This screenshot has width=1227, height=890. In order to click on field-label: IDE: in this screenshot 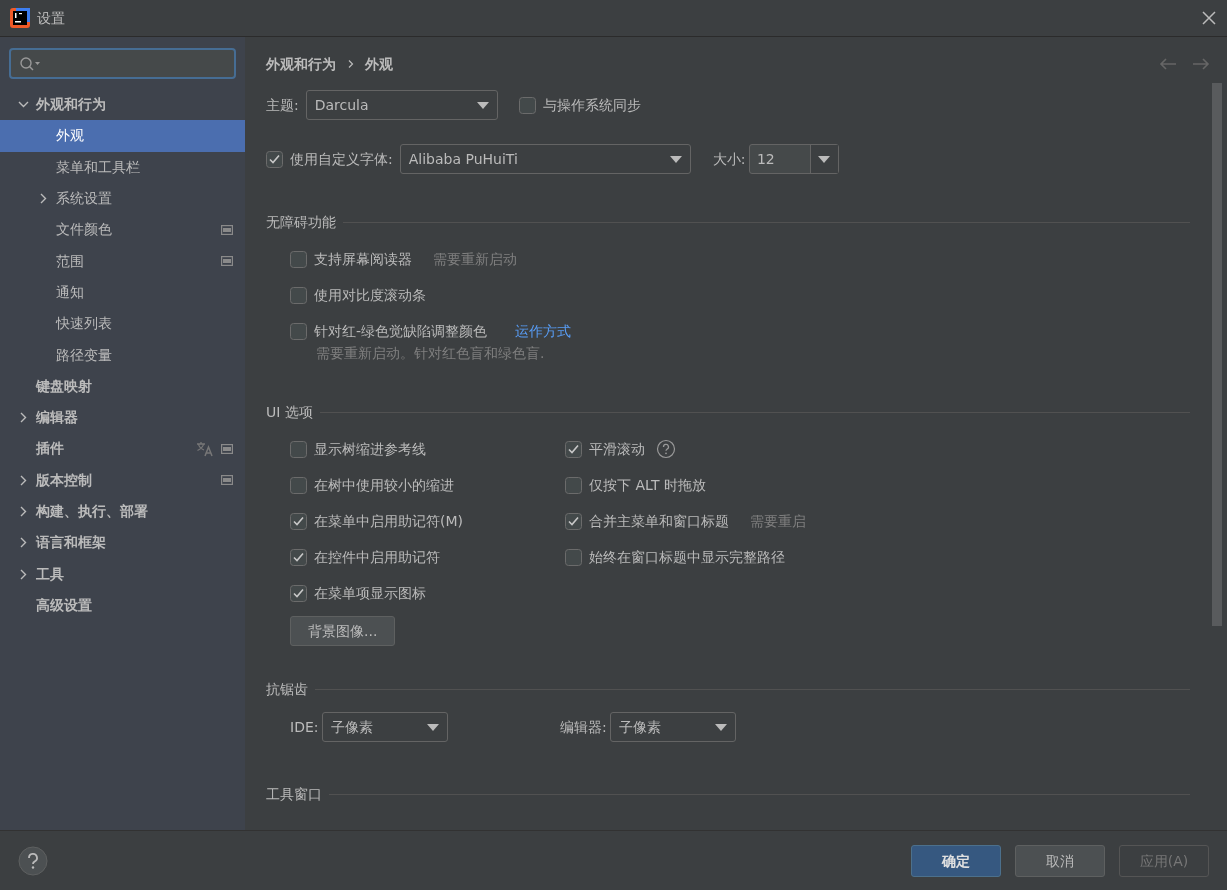, I will do `click(304, 727)`.